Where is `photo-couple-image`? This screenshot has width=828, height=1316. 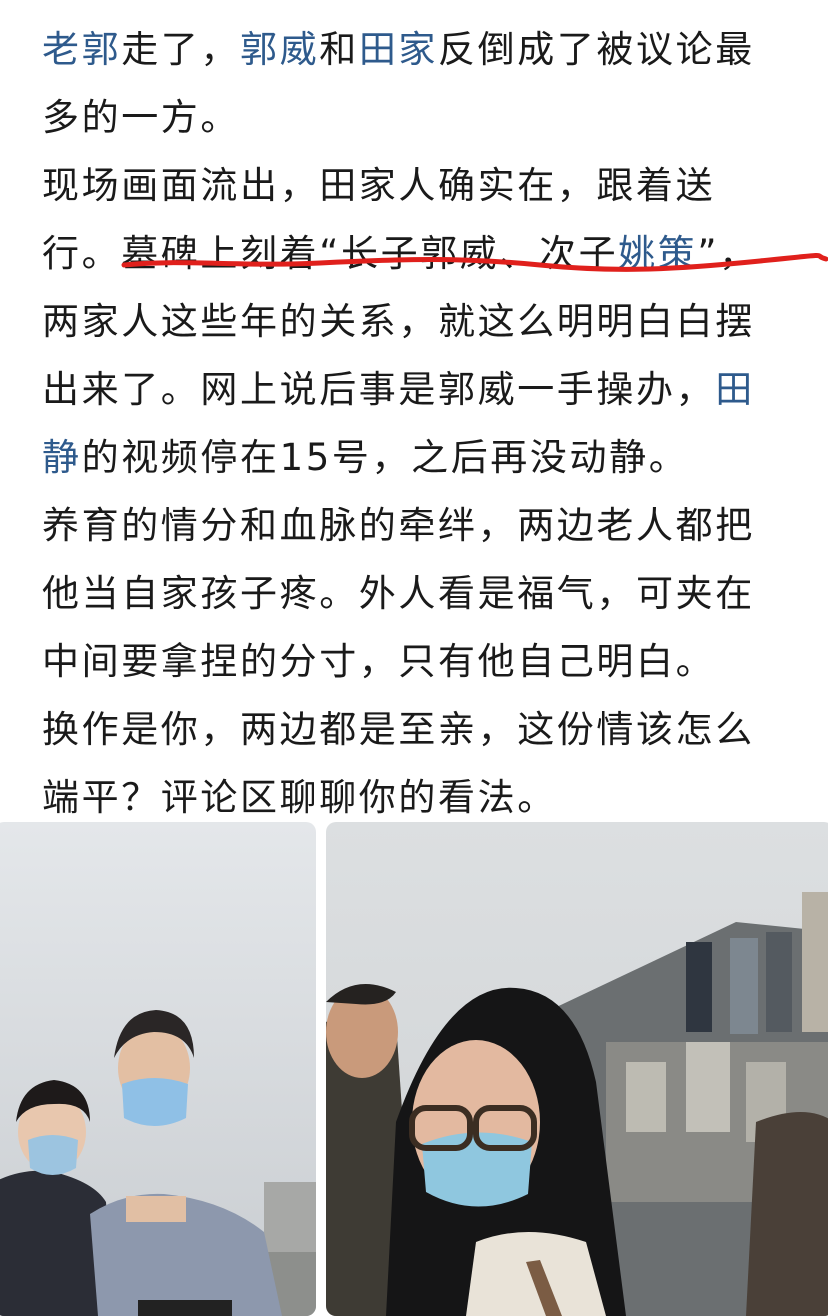 photo-couple-image is located at coordinates (158, 1069).